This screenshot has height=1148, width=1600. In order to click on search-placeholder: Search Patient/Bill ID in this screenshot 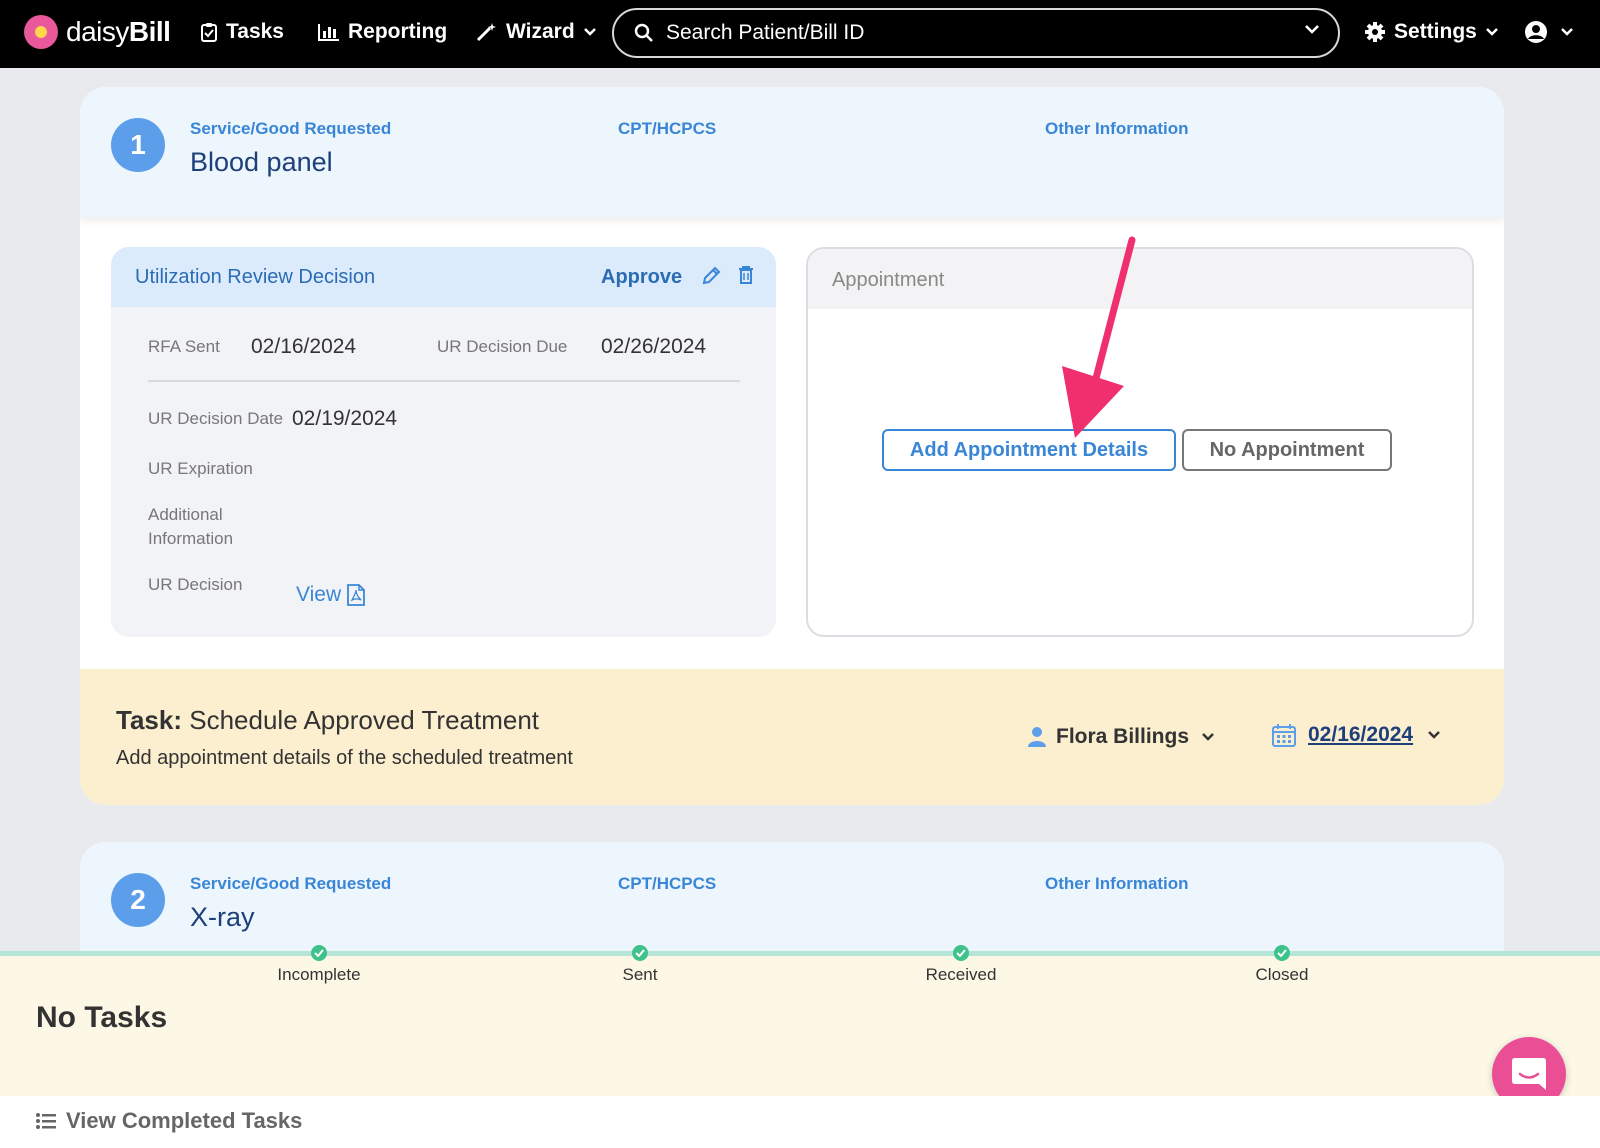, I will do `click(765, 32)`.